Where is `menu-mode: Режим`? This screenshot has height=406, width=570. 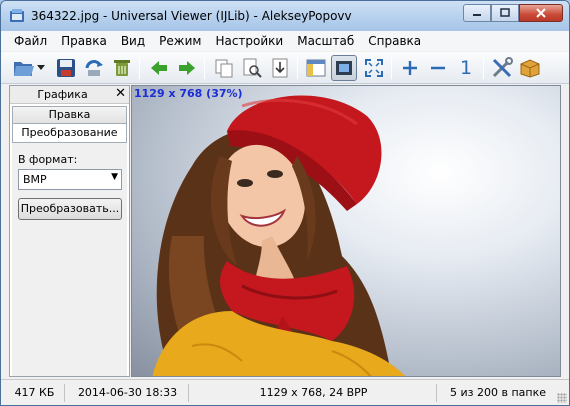
menu-mode: Режим is located at coordinates (180, 41).